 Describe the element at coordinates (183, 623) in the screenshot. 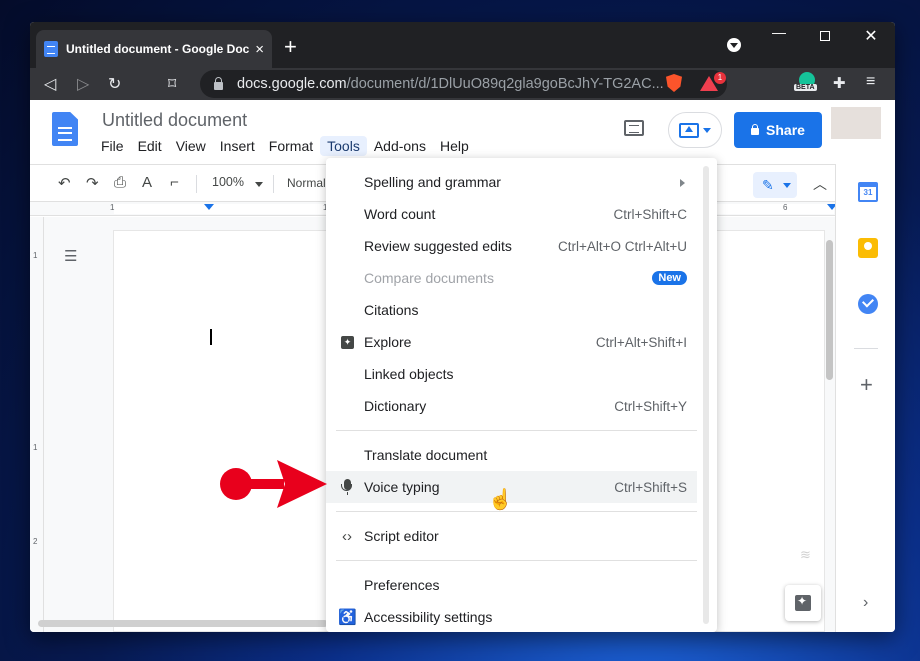

I see `horizontal-scrollbar` at that location.